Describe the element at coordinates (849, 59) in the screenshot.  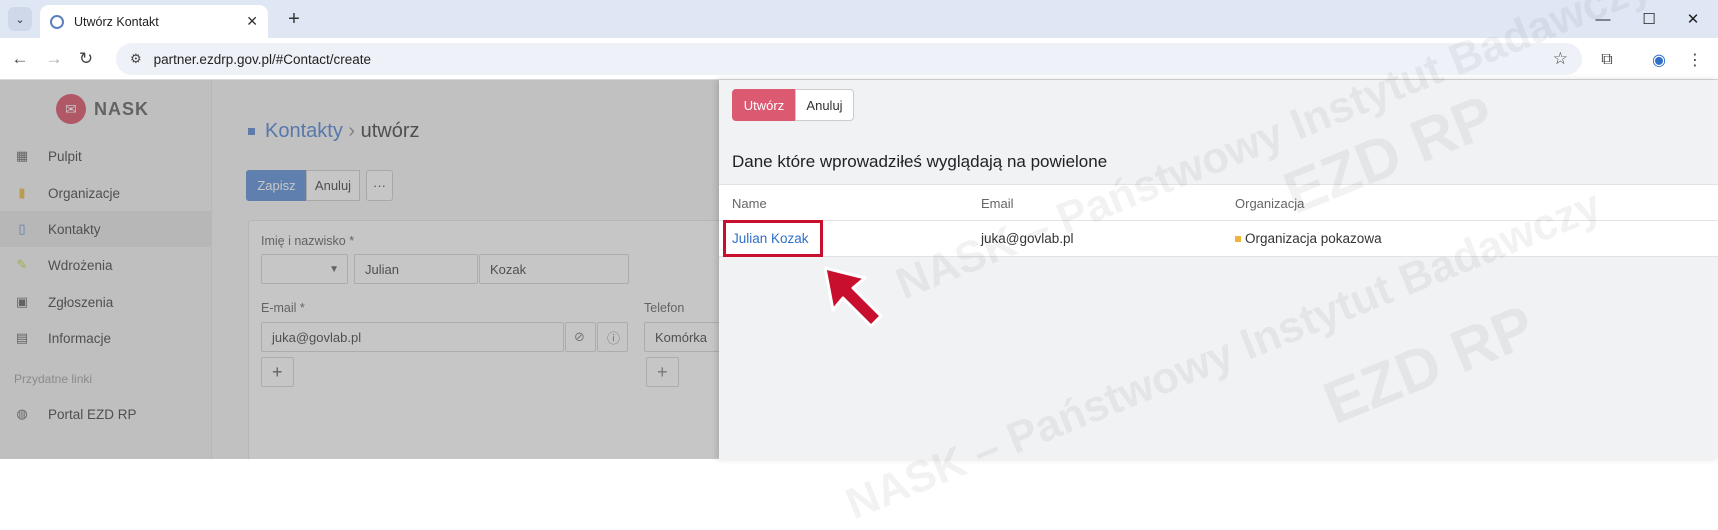
I see `address-bar: ⚙ partner.ezdrp.gov.pl/#Contact/create ☆` at that location.